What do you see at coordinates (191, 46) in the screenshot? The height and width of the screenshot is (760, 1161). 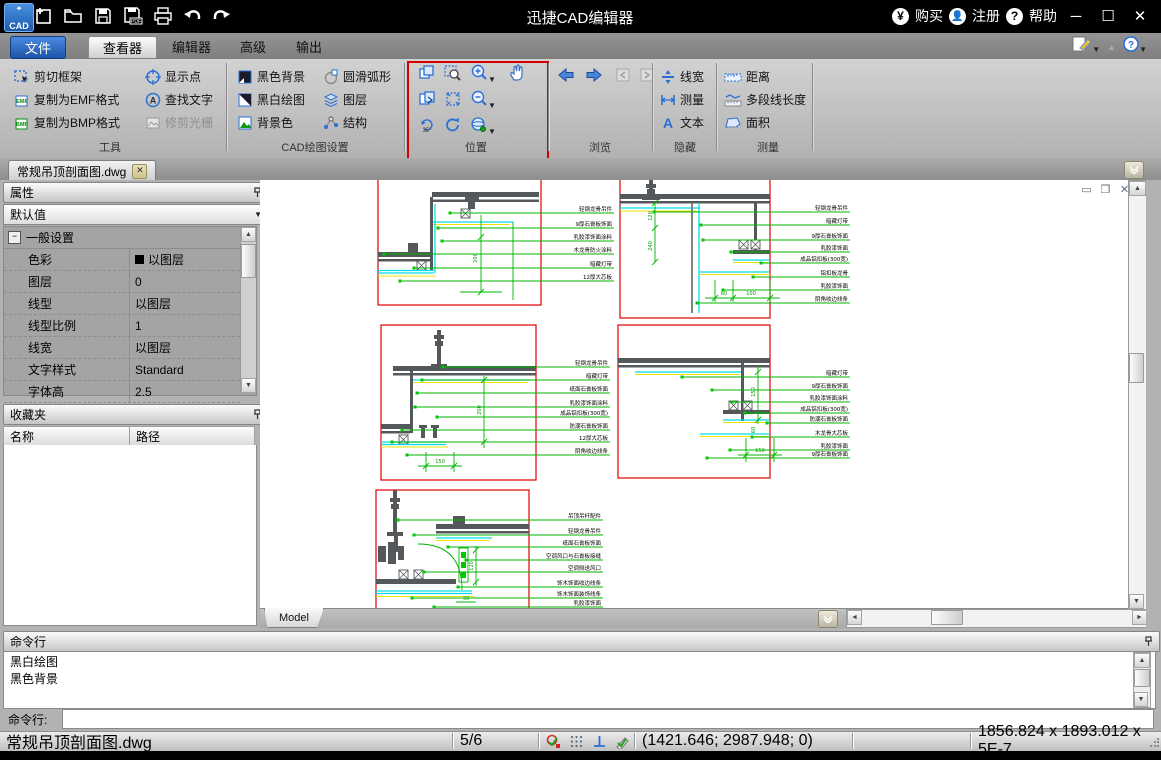 I see `tab-editor: 编辑器` at bounding box center [191, 46].